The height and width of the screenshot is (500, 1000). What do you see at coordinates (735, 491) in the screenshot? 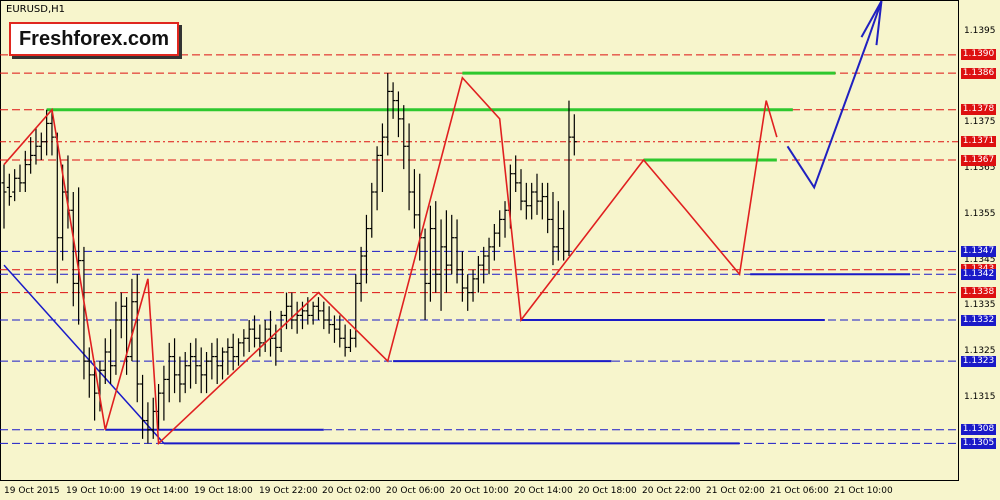
I see `x-tick-label: 21 Oct 02:00` at bounding box center [735, 491].